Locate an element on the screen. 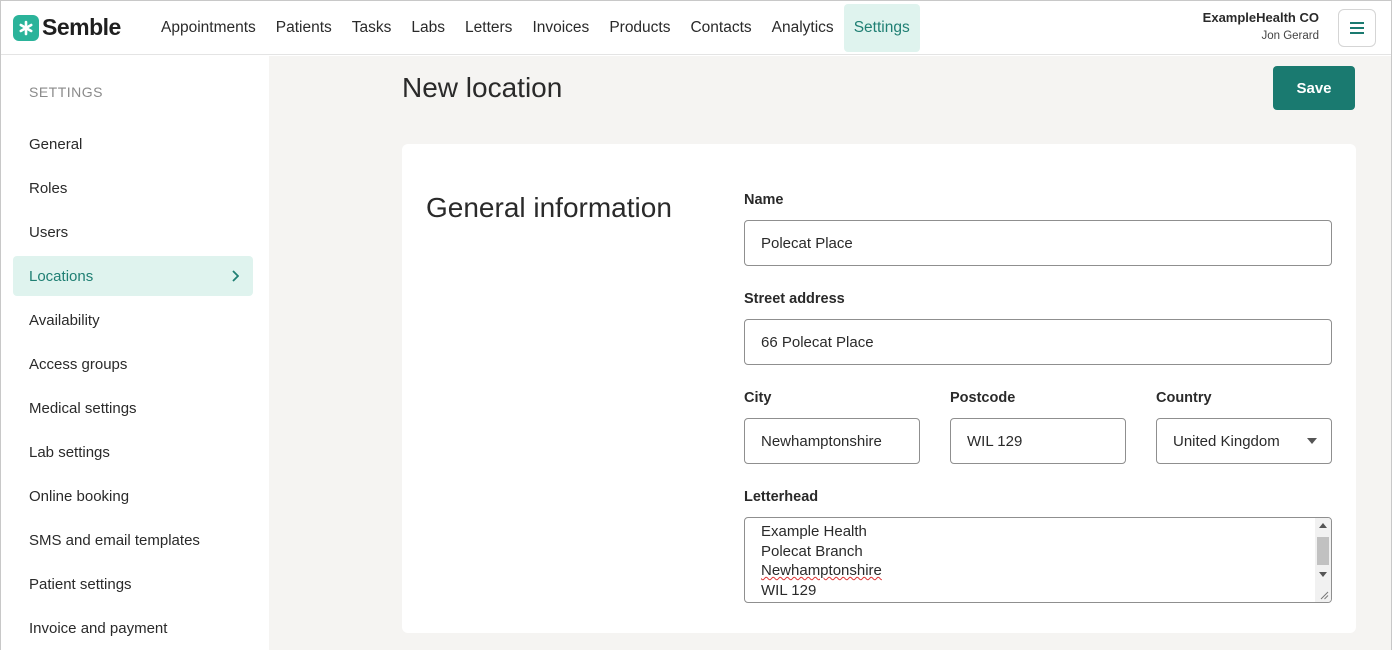 The width and height of the screenshot is (1392, 650). sidebar-item-label: Users is located at coordinates (49, 232).